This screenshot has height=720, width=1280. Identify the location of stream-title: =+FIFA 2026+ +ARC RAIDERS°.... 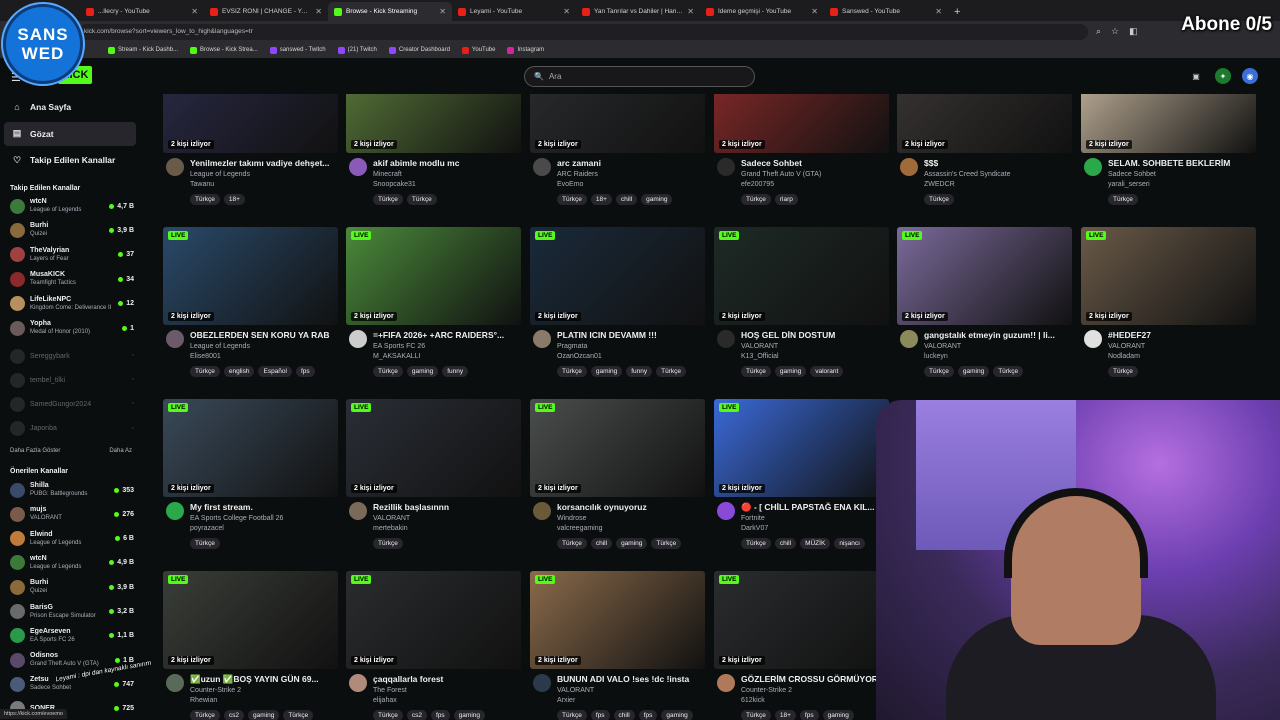
(447, 335).